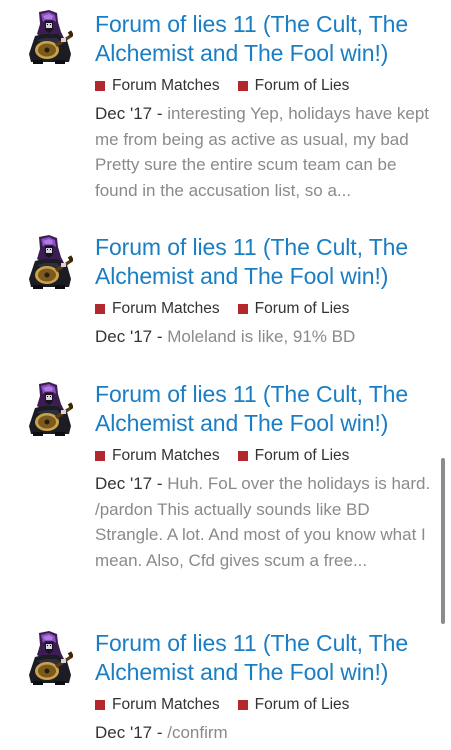 Image resolution: width=451 pixels, height=750 pixels. I want to click on excerpt-text: Moleland is like, 91% BD, so click(261, 336).